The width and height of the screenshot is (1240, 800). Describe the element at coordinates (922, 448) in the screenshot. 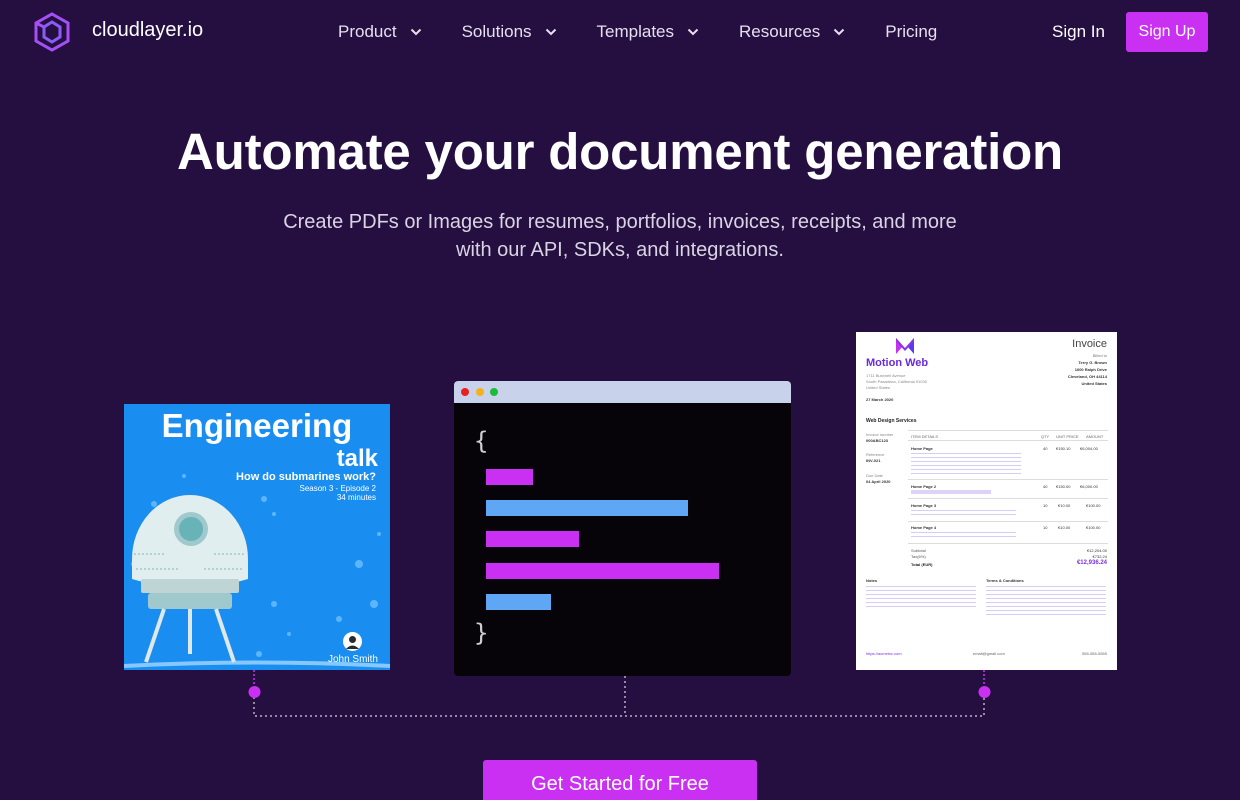

I see `invoice-row-item: Home Page` at that location.